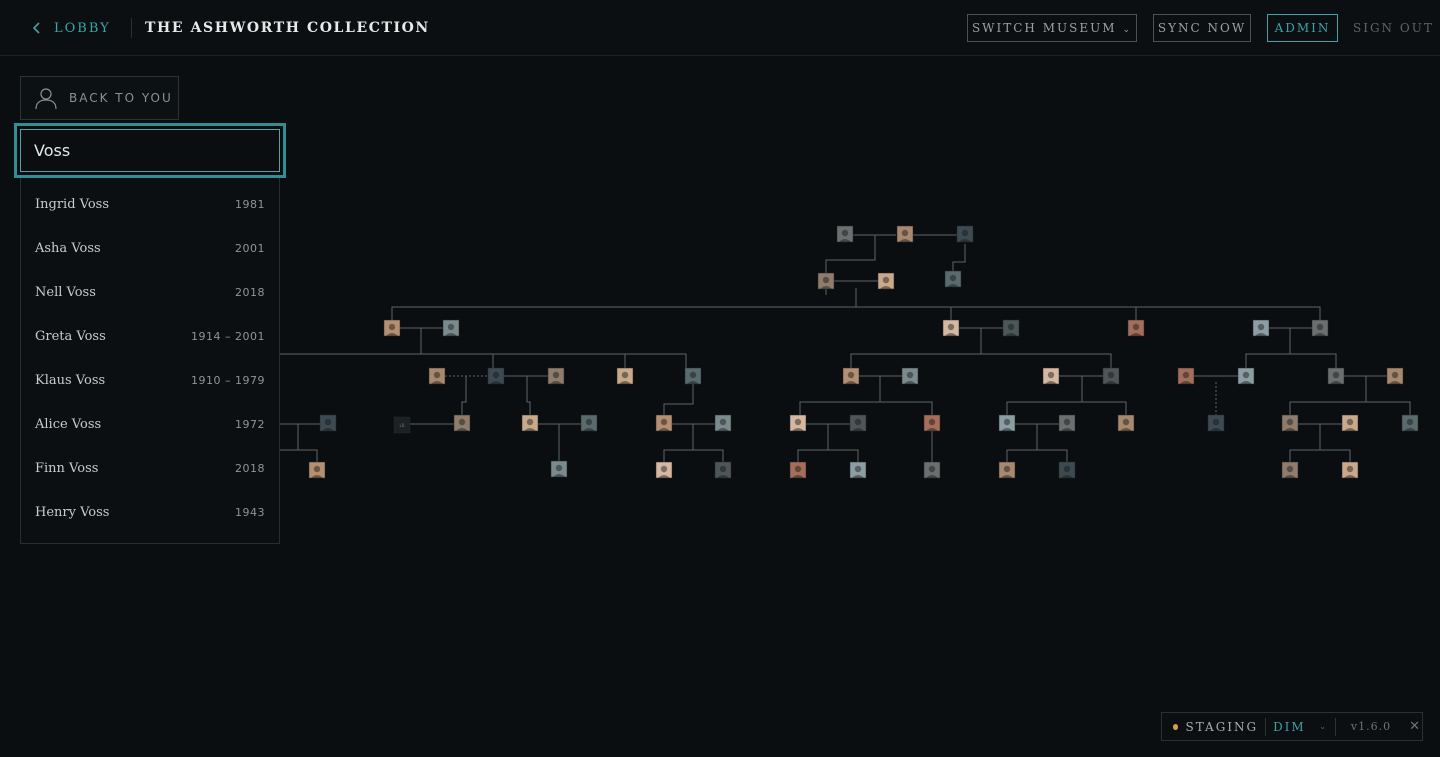 The width and height of the screenshot is (1440, 757). I want to click on back-to-you-button: BACK TO YOU, so click(99, 98).